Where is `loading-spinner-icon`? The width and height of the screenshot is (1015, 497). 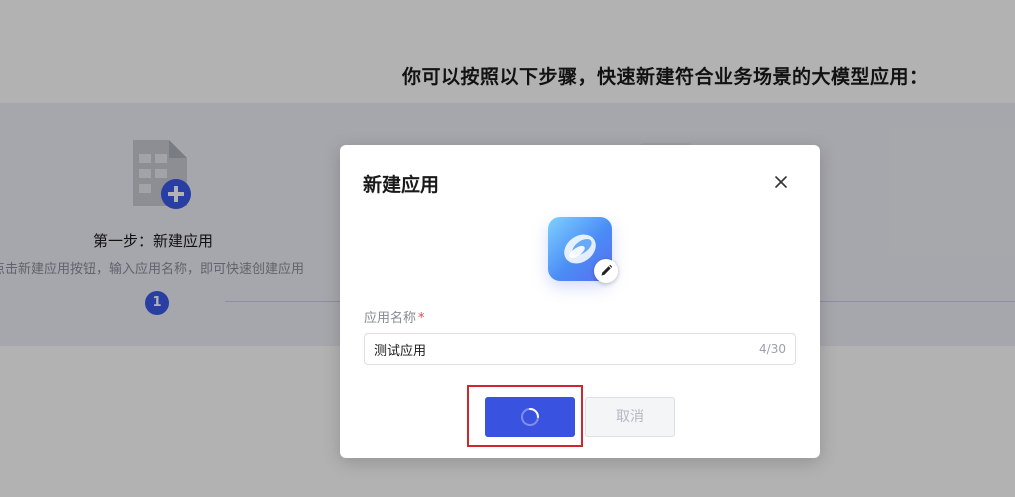
loading-spinner-icon is located at coordinates (530, 417).